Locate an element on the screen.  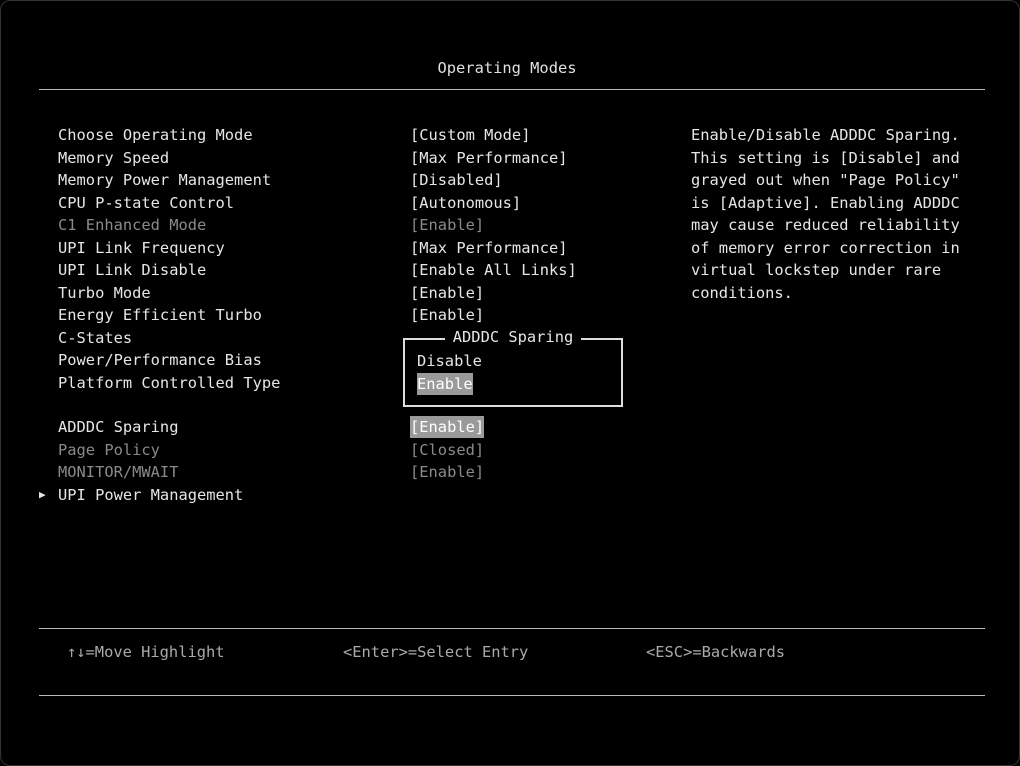
setting-value-upi-link-disable: [Enable All Links] is located at coordinates (493, 270).